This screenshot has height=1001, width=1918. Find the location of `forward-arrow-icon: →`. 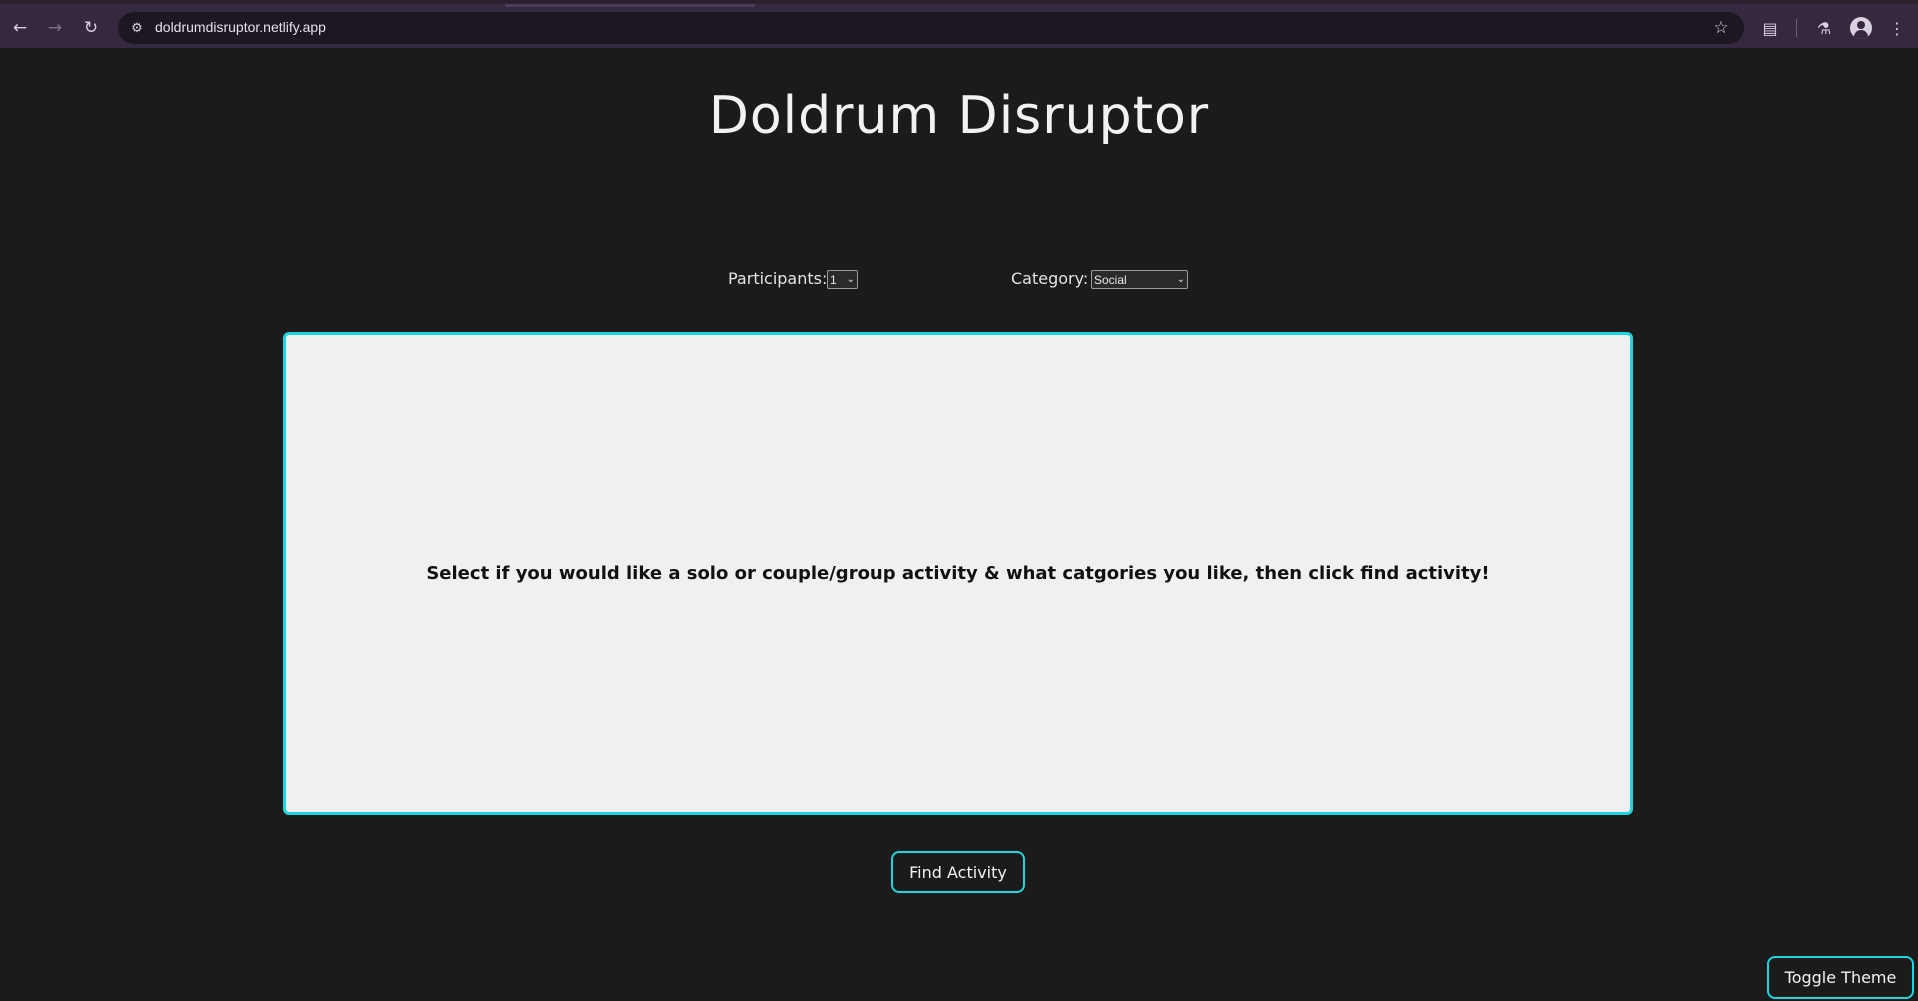

forward-arrow-icon: → is located at coordinates (55, 28).